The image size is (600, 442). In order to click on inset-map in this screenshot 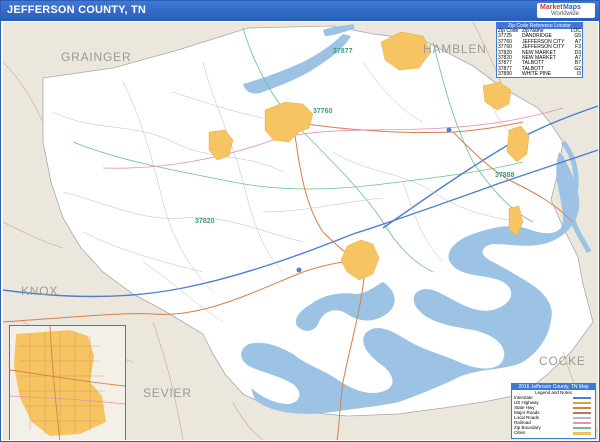, I will do `click(67, 382)`.